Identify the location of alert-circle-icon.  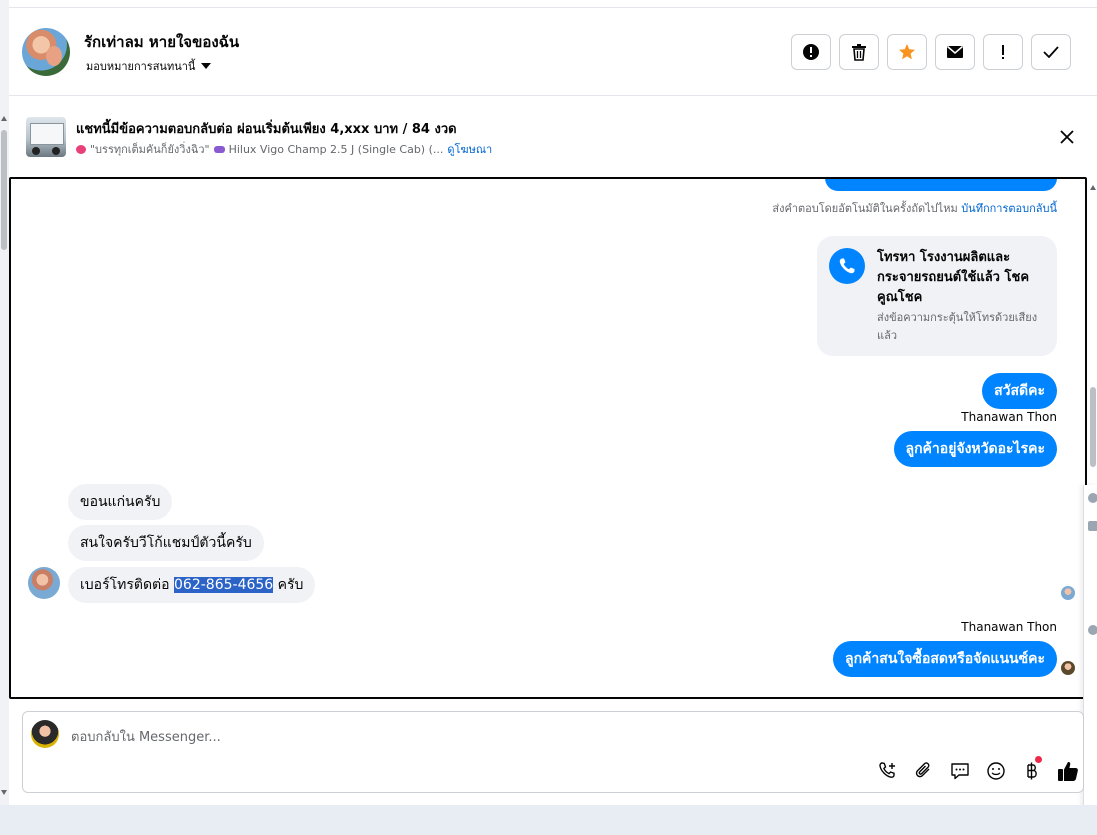
(811, 52).